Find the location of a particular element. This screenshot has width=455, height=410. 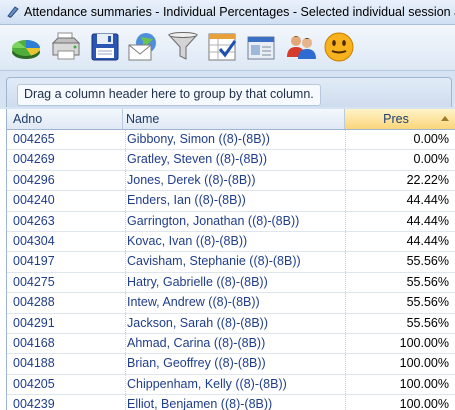

adno-cell: 004205 is located at coordinates (34, 383).